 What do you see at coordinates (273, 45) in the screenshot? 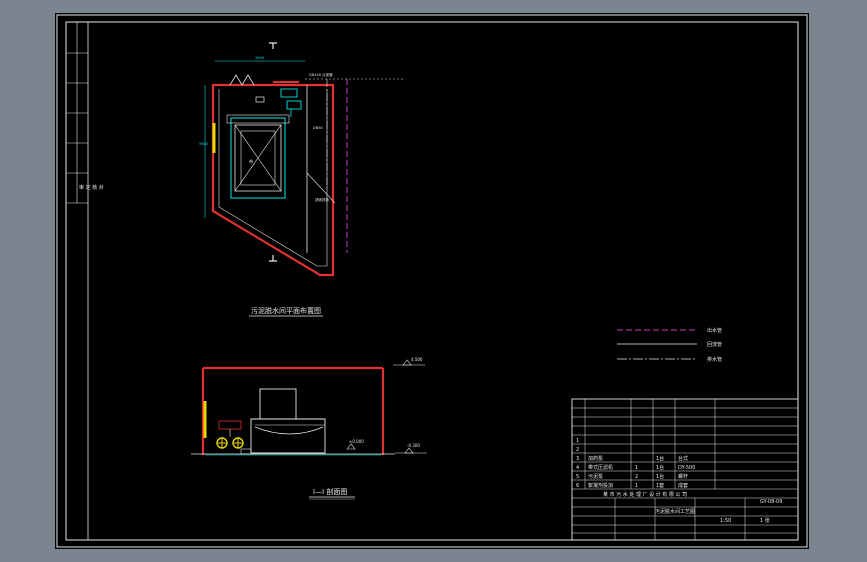
I see `section-mark-top` at bounding box center [273, 45].